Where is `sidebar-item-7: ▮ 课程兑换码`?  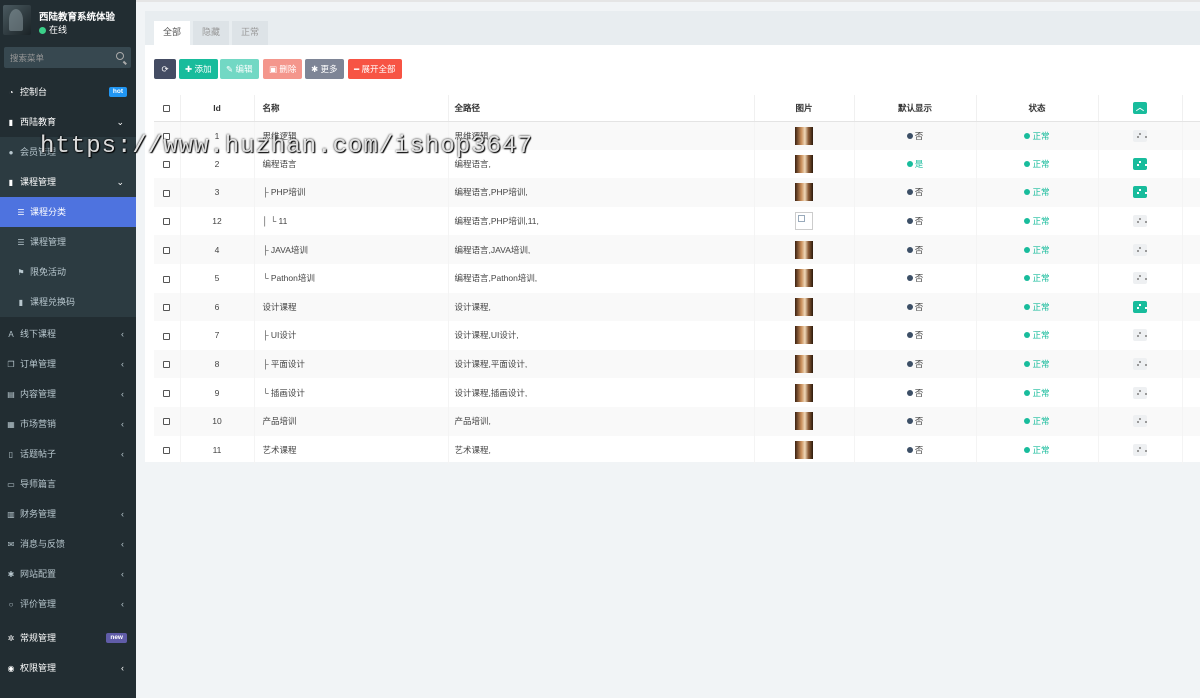
sidebar-item-7: ▮ 课程兑换码 is located at coordinates (68, 302).